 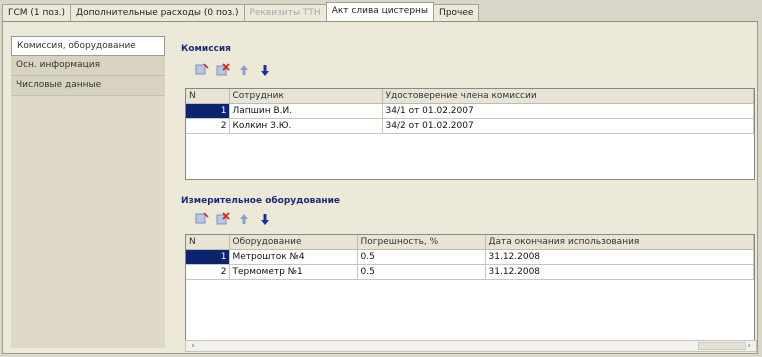 I want to click on column-header-employee: Сотрудник, so click(x=306, y=96).